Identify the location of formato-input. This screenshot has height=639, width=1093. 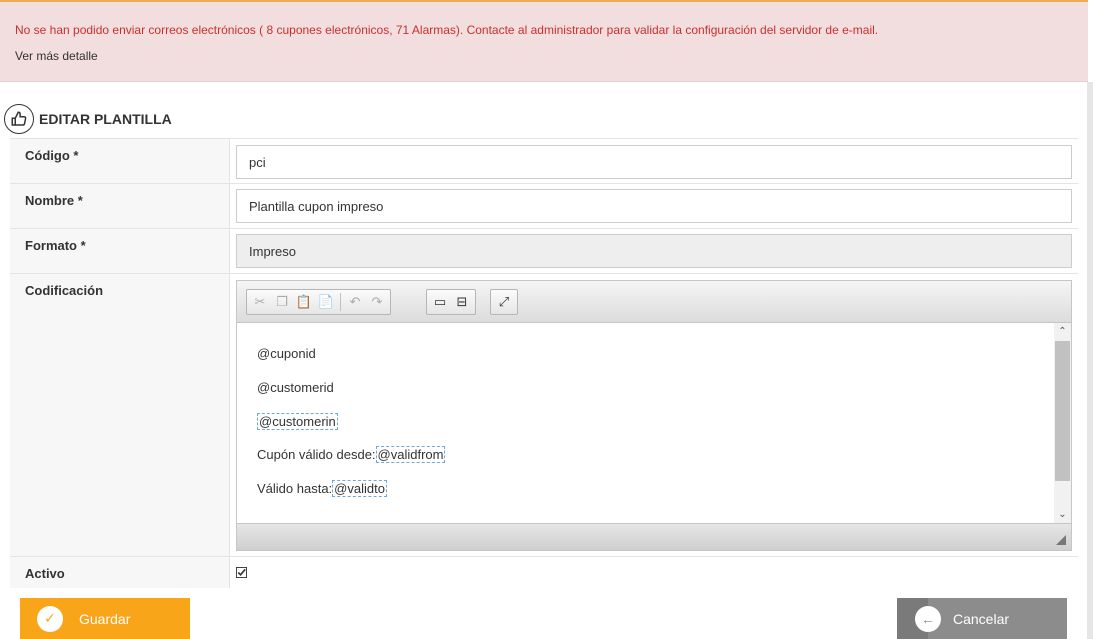
(654, 251).